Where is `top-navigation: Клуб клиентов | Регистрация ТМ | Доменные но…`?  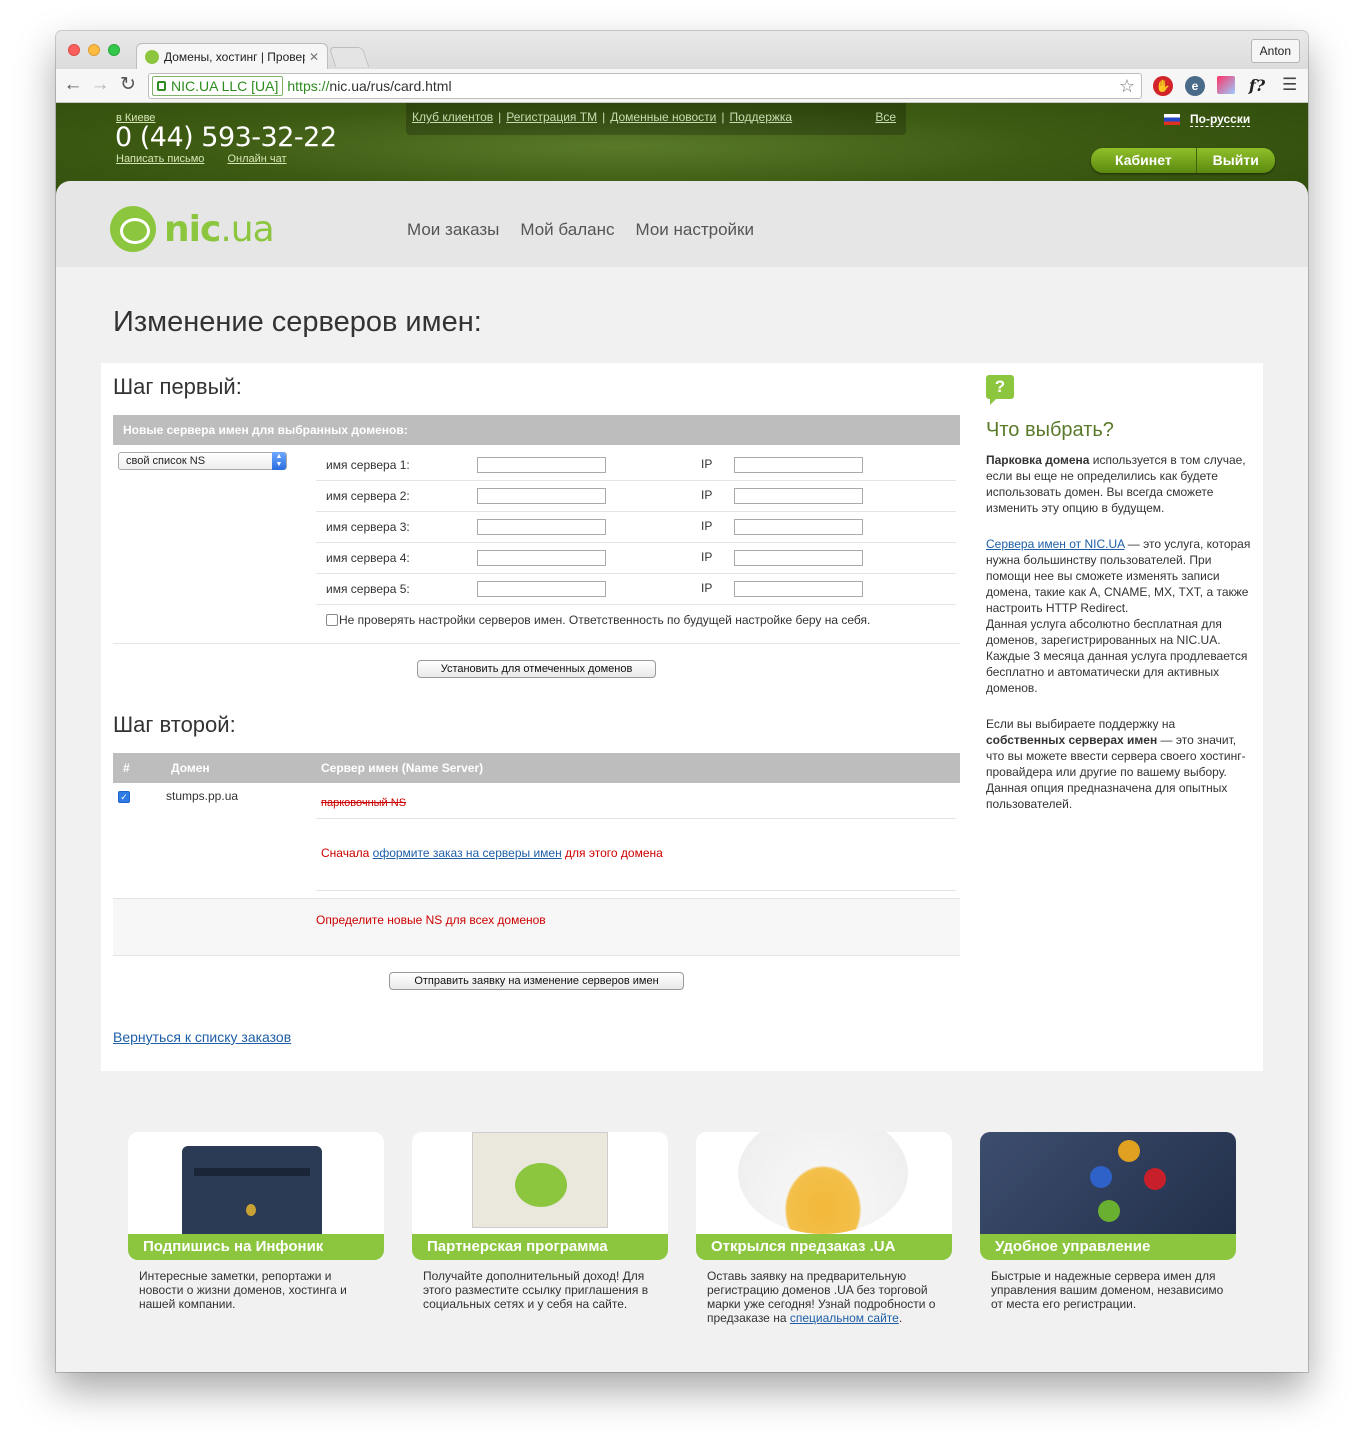
top-navigation: Клуб клиентов | Регистрация ТМ | Доменные но… is located at coordinates (656, 119).